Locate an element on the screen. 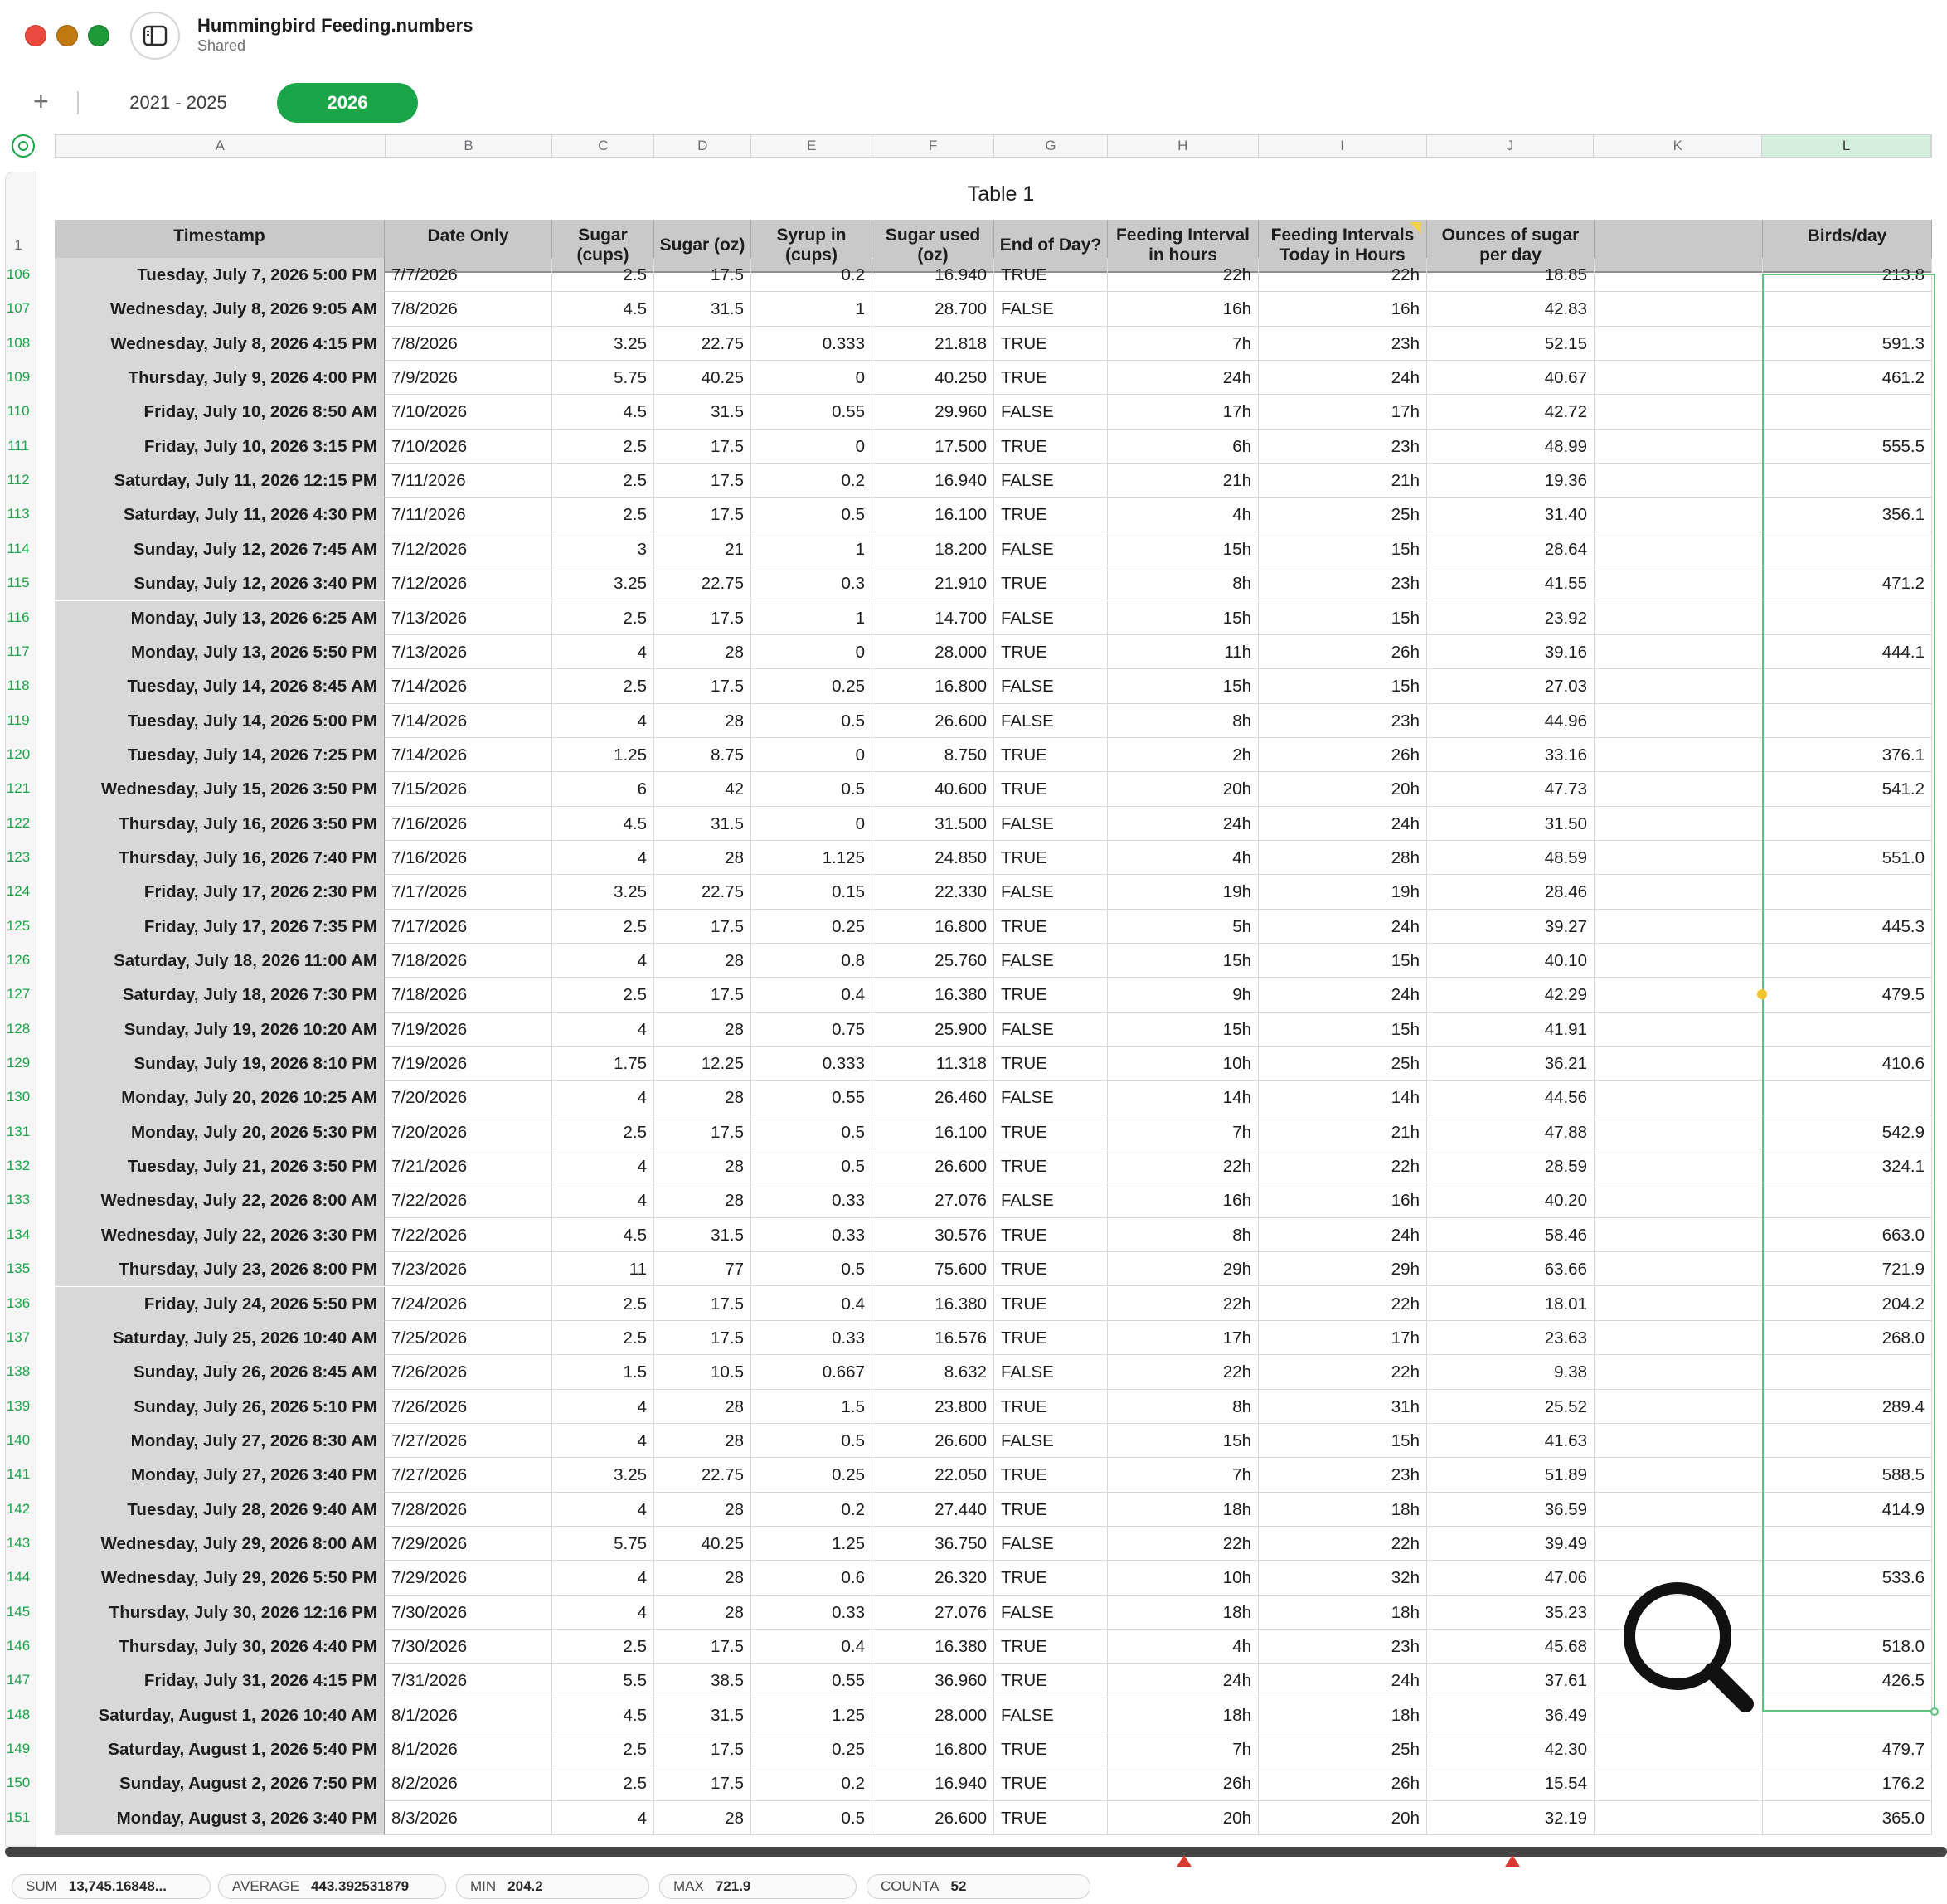 Image resolution: width=1947 pixels, height=1904 pixels. minimize-window-button is located at coordinates (67, 35).